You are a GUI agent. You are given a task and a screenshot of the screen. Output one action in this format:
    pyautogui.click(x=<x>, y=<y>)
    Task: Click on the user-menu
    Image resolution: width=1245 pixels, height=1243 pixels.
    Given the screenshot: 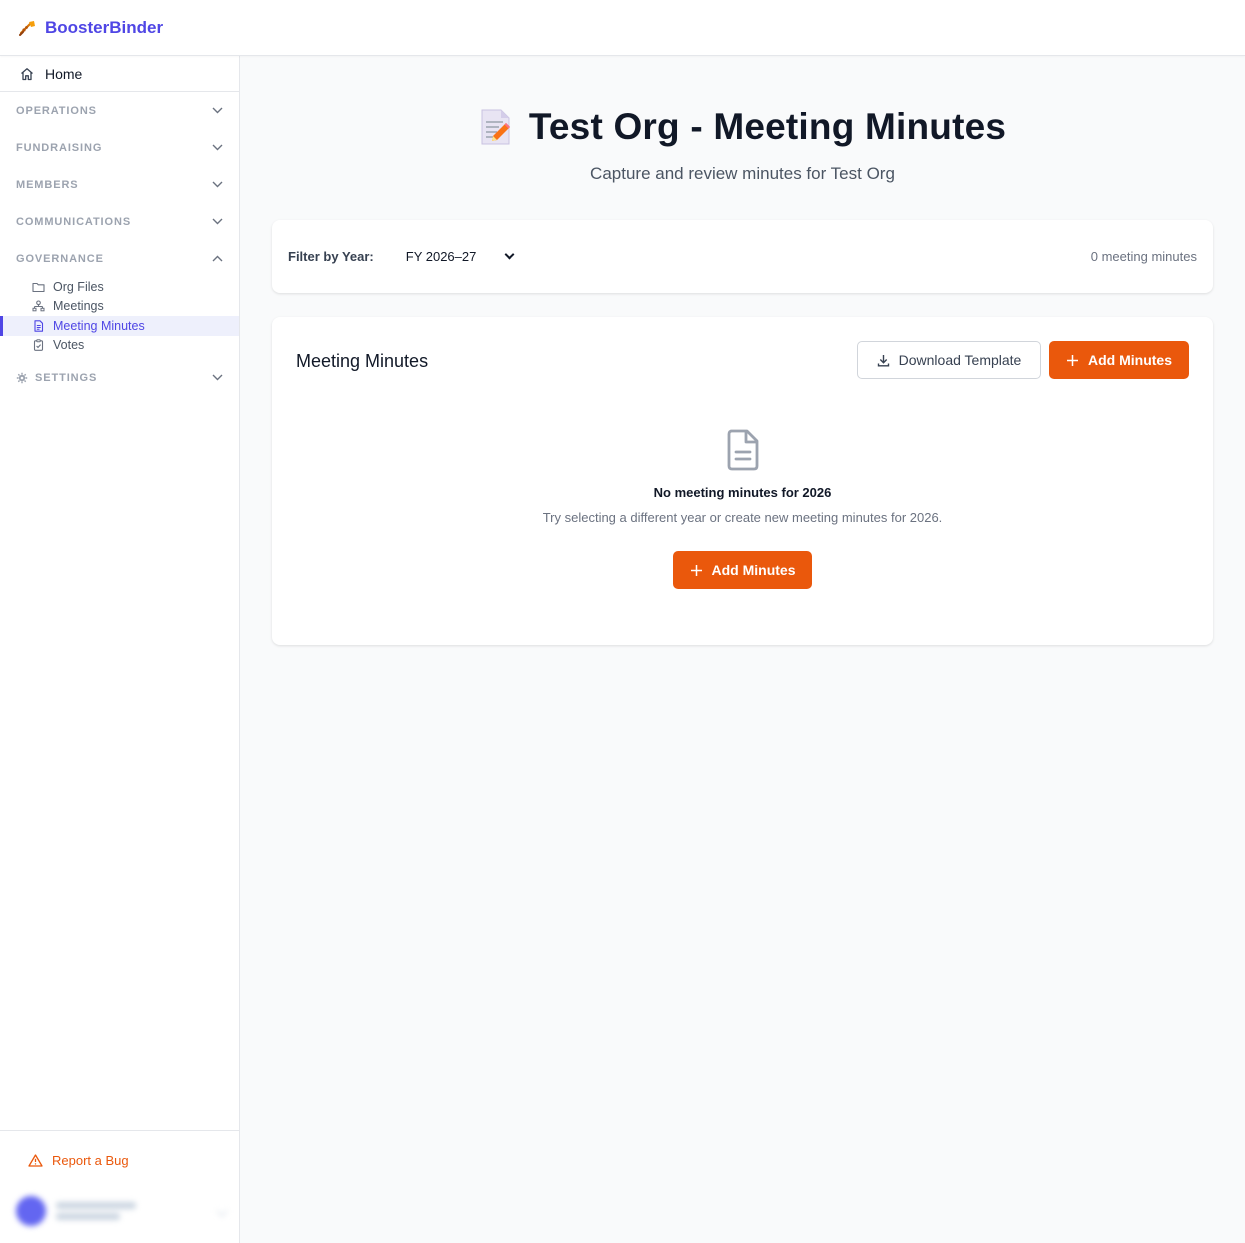 What is the action you would take?
    pyautogui.click(x=122, y=1211)
    